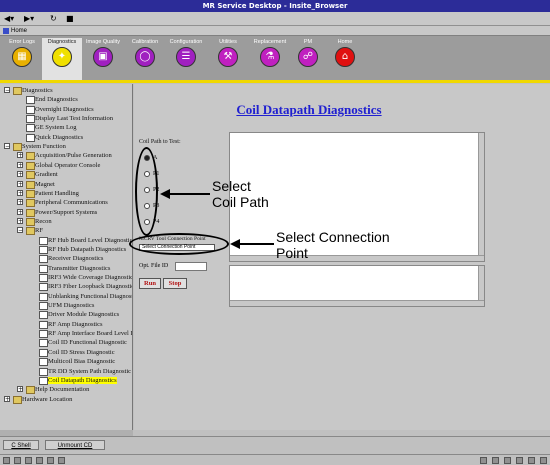 The height and width of the screenshot is (465, 550). Describe the element at coordinates (357, 303) in the screenshot. I see `log-horizontal-scrollbar` at that location.